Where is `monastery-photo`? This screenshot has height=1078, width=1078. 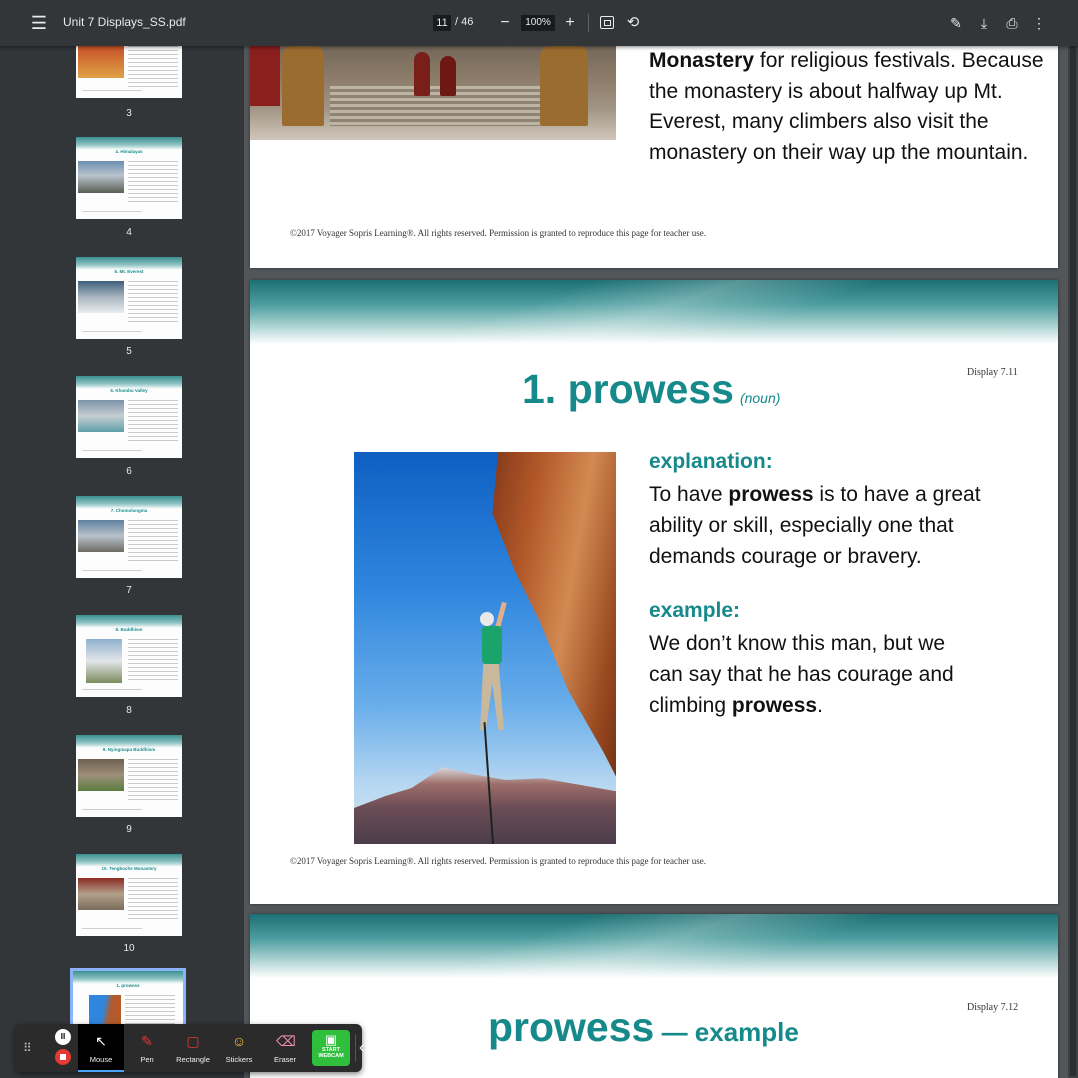
monastery-photo is located at coordinates (433, 93).